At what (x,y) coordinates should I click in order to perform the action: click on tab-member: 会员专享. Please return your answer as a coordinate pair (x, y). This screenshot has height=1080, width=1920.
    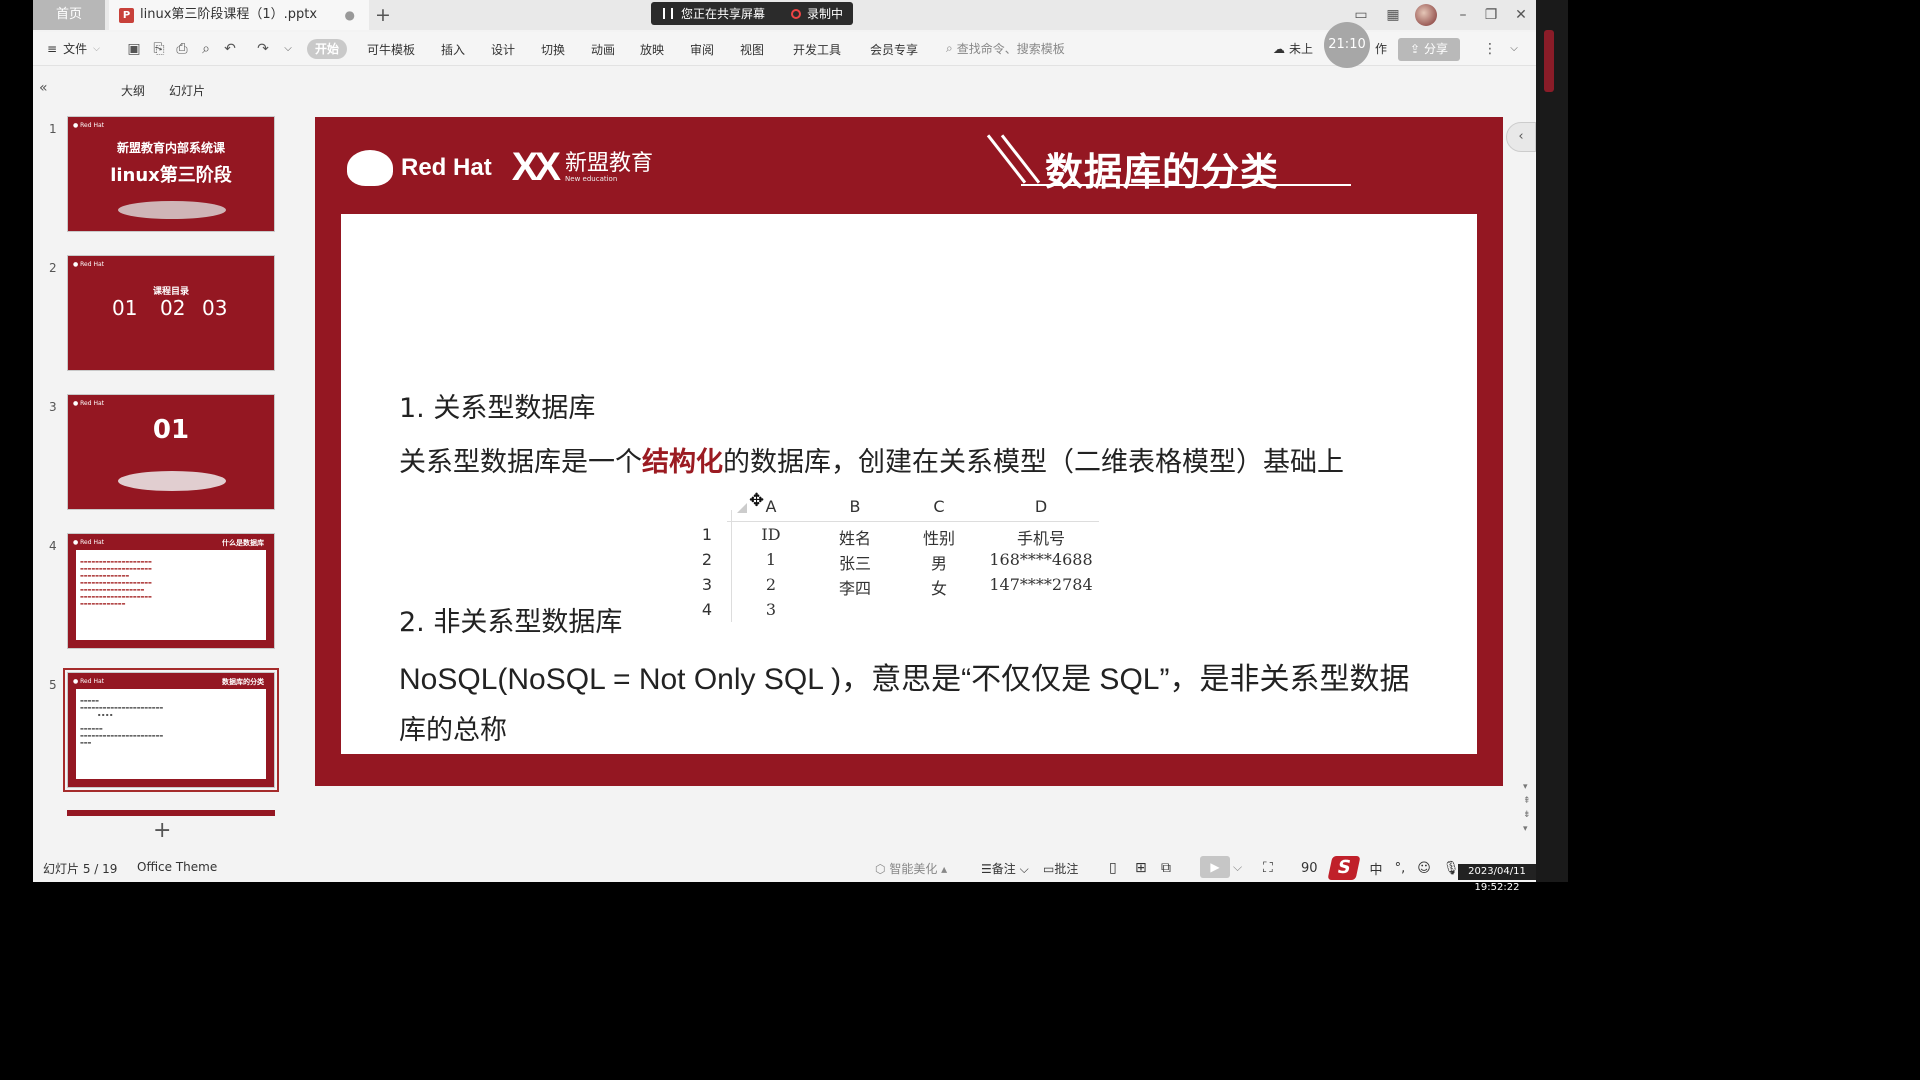
    Looking at the image, I should click on (894, 50).